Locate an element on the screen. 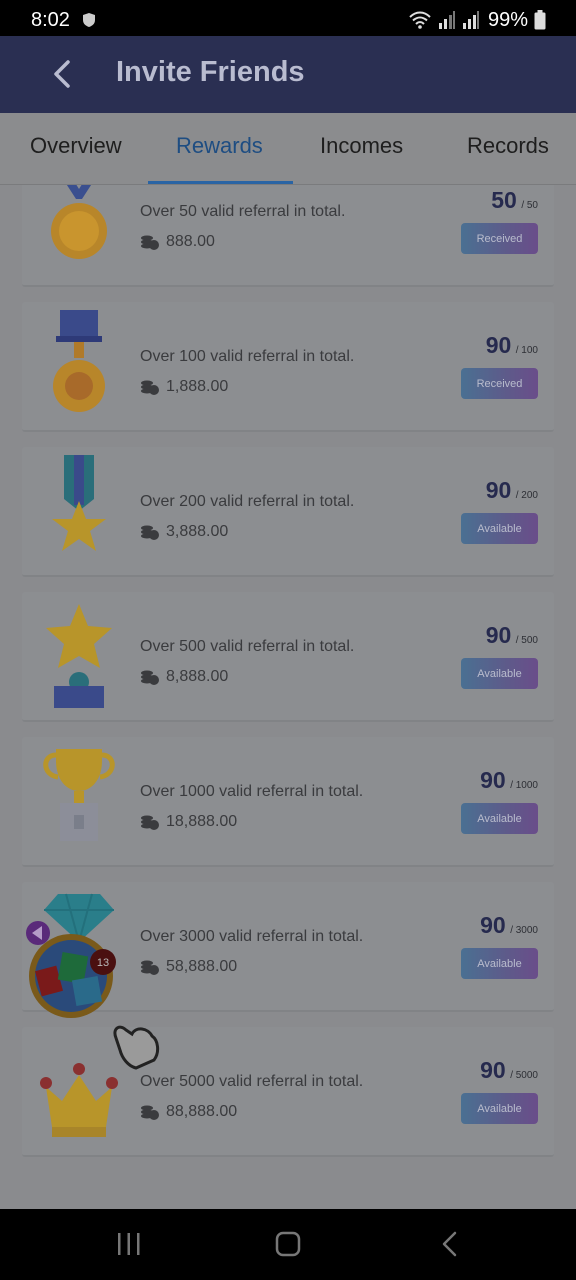  game-widget-icon: 13 is located at coordinates (93, 995).